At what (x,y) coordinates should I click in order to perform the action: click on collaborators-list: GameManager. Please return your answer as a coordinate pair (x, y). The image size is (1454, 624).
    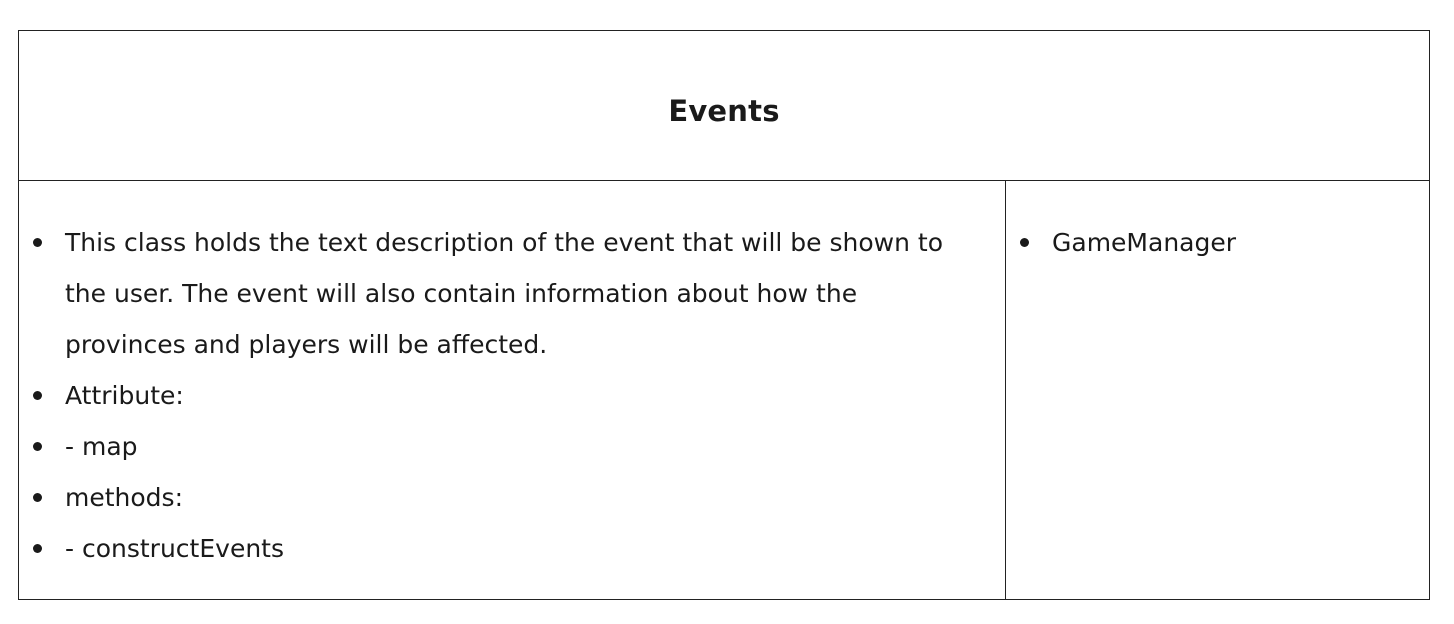
    Looking at the image, I should click on (1217, 242).